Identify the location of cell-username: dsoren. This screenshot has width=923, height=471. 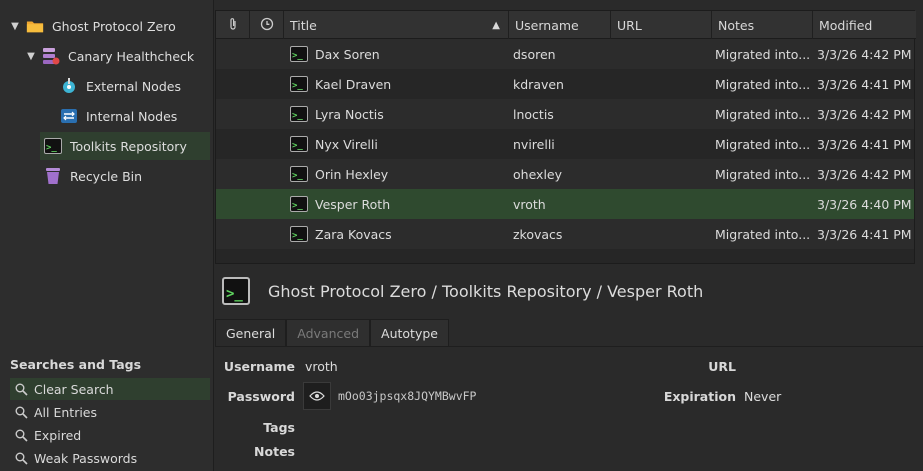
(534, 54).